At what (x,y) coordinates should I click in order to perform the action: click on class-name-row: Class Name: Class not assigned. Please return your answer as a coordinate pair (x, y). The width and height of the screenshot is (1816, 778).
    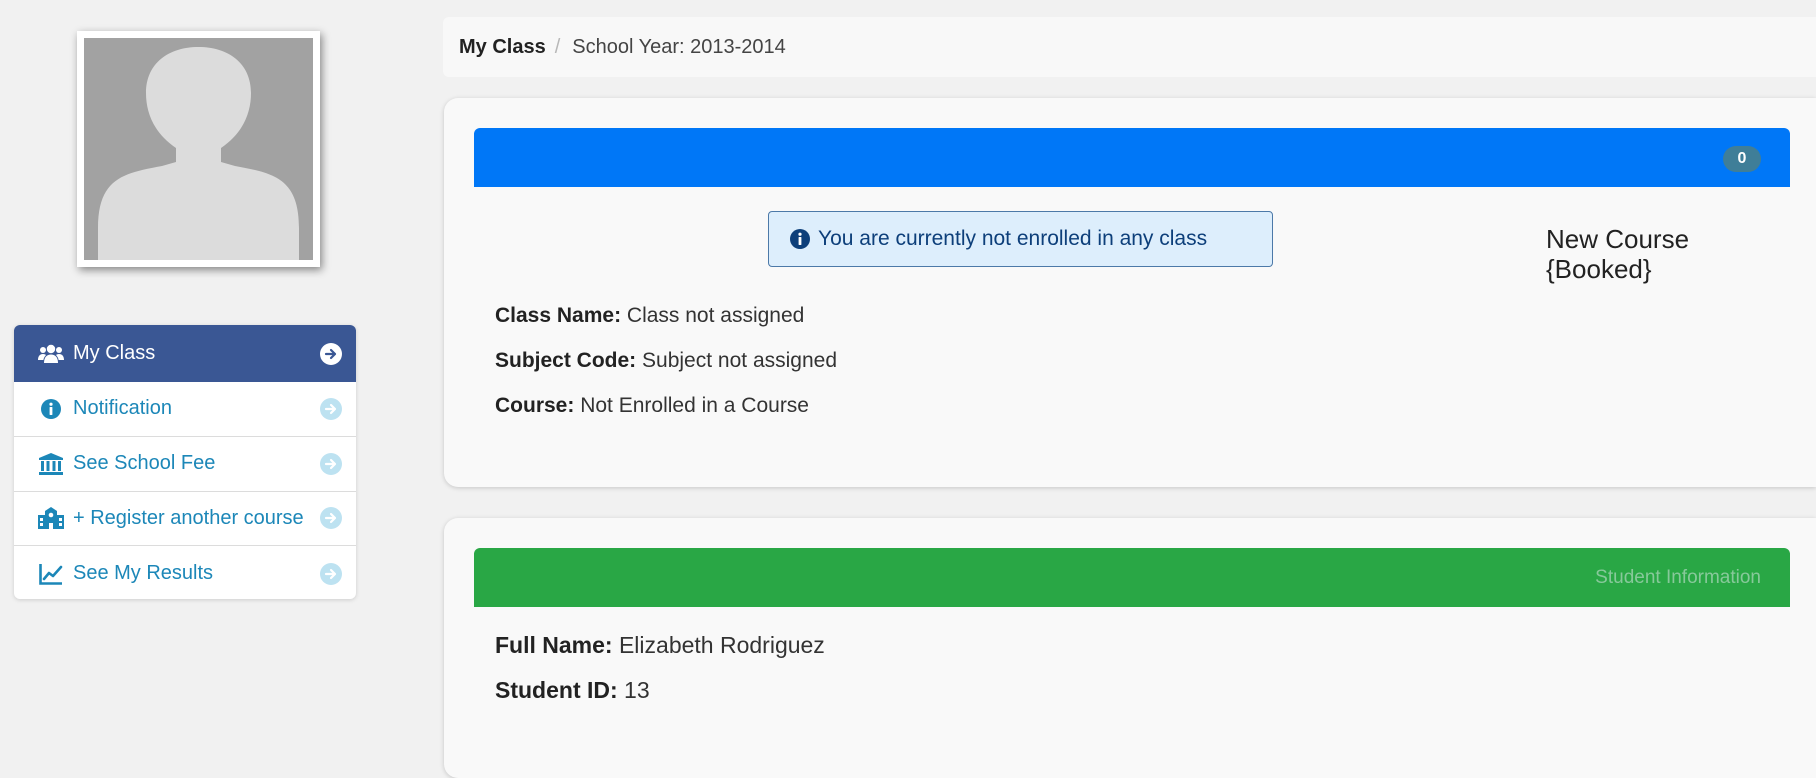
    Looking at the image, I should click on (649, 316).